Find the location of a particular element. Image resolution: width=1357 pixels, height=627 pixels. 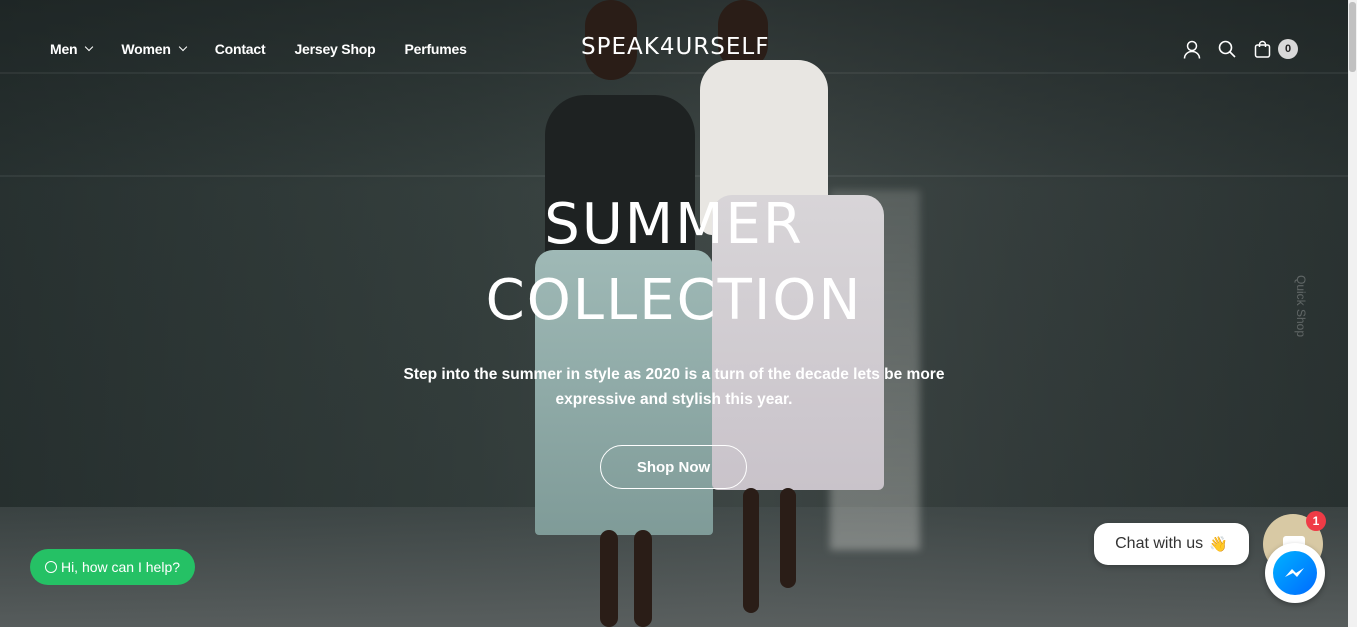

main-navigation: Men Women Contact Jersey Shop Perfumes is located at coordinates (273, 49).